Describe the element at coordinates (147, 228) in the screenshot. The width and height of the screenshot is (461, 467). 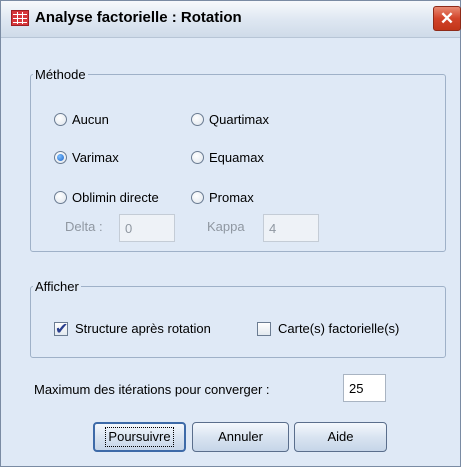
I see `delta-input: 0` at that location.